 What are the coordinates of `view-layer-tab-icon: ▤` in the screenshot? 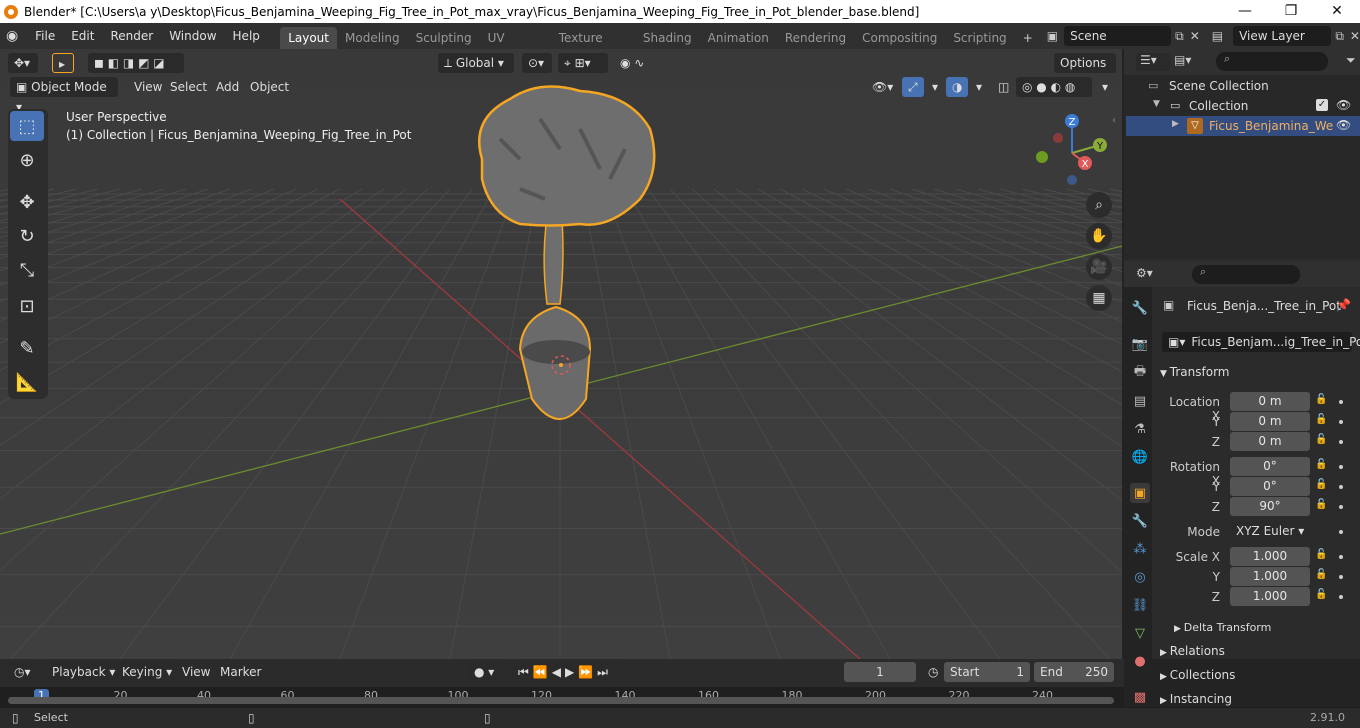 It's located at (1140, 401).